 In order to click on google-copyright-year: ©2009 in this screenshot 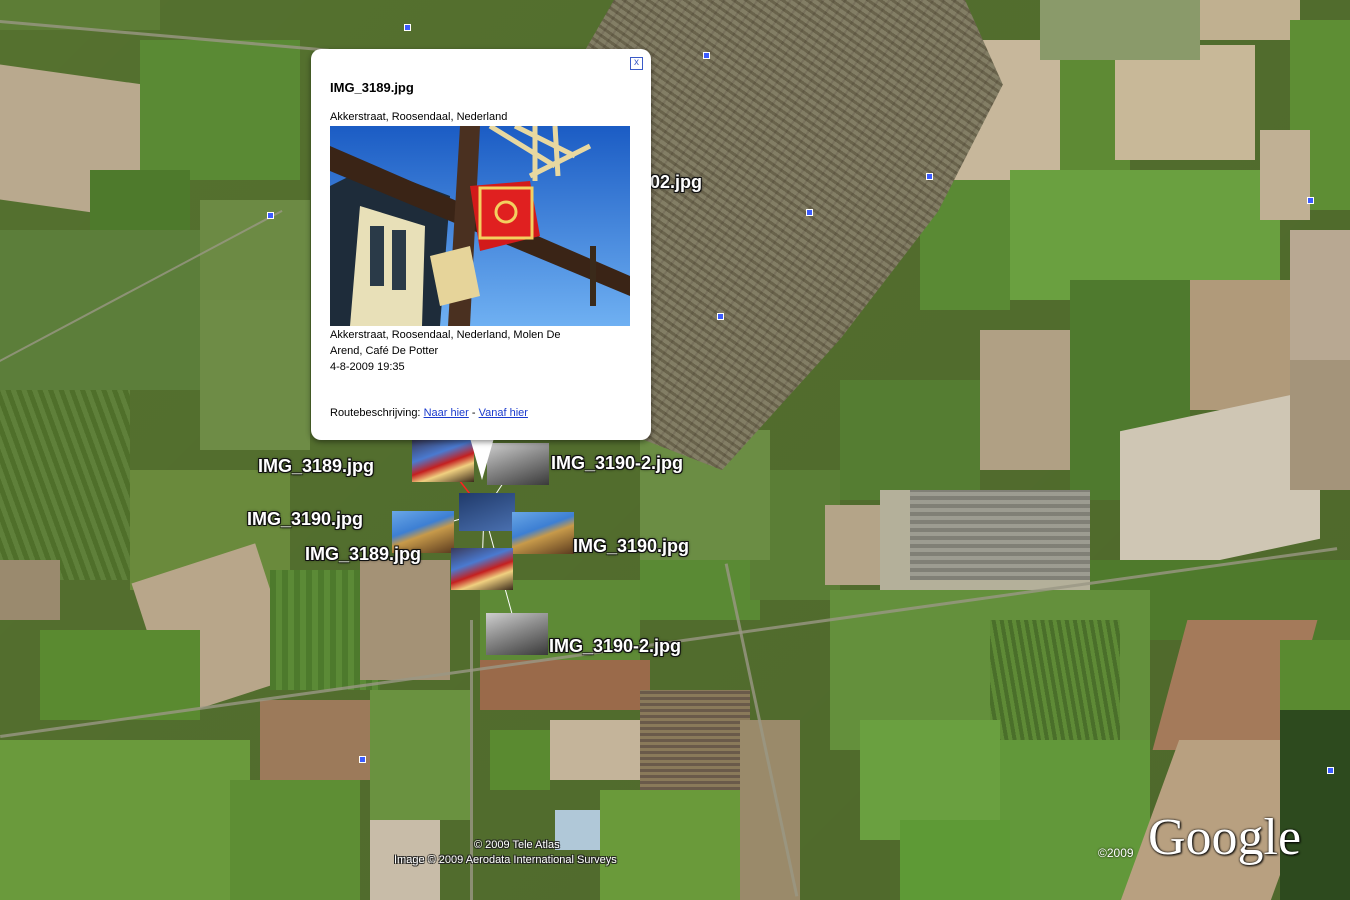, I will do `click(1116, 853)`.